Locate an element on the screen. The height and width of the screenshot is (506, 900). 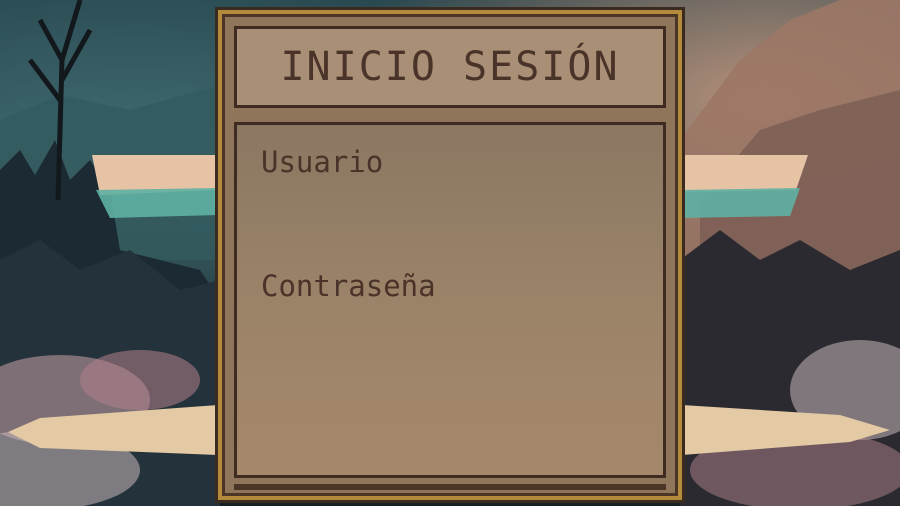
login-title: INICIO SESIÓN is located at coordinates (450, 67).